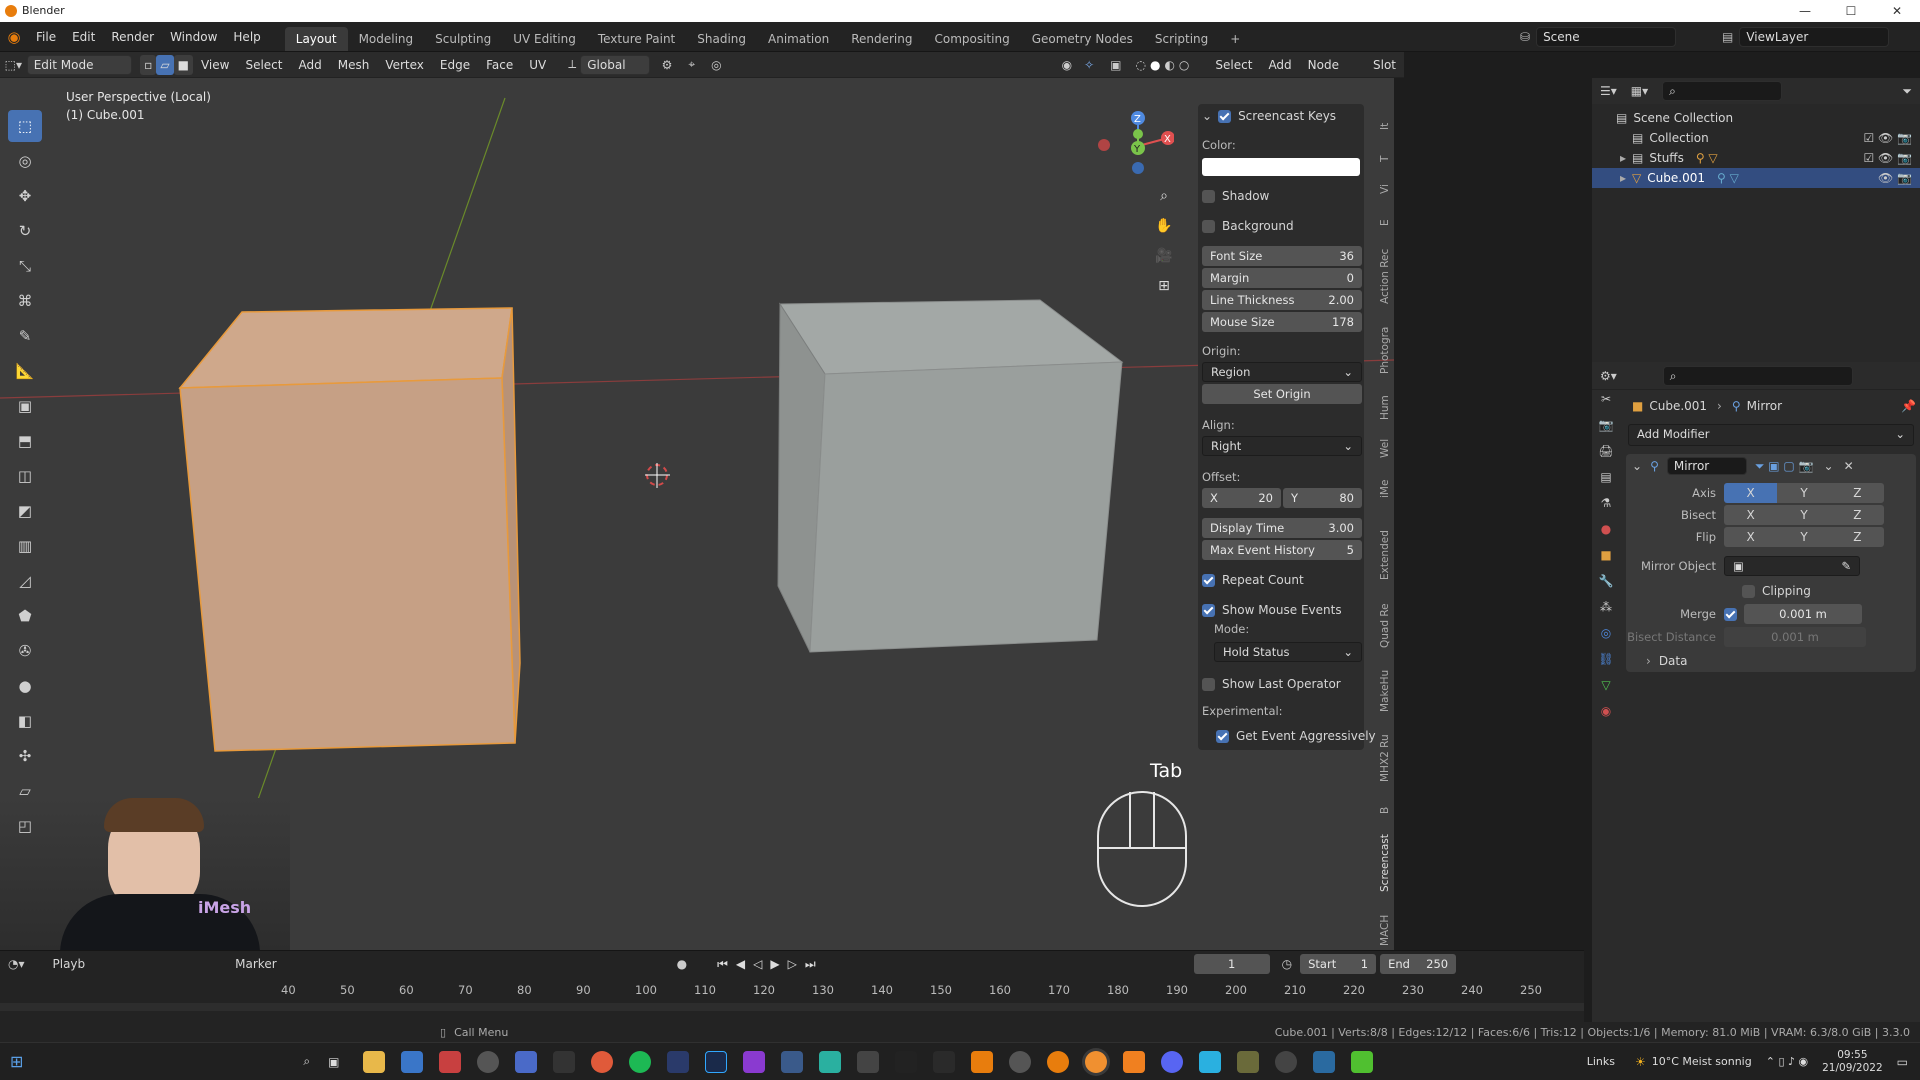  What do you see at coordinates (1155, 65) in the screenshot?
I see `shading-solid-icon: ●` at bounding box center [1155, 65].